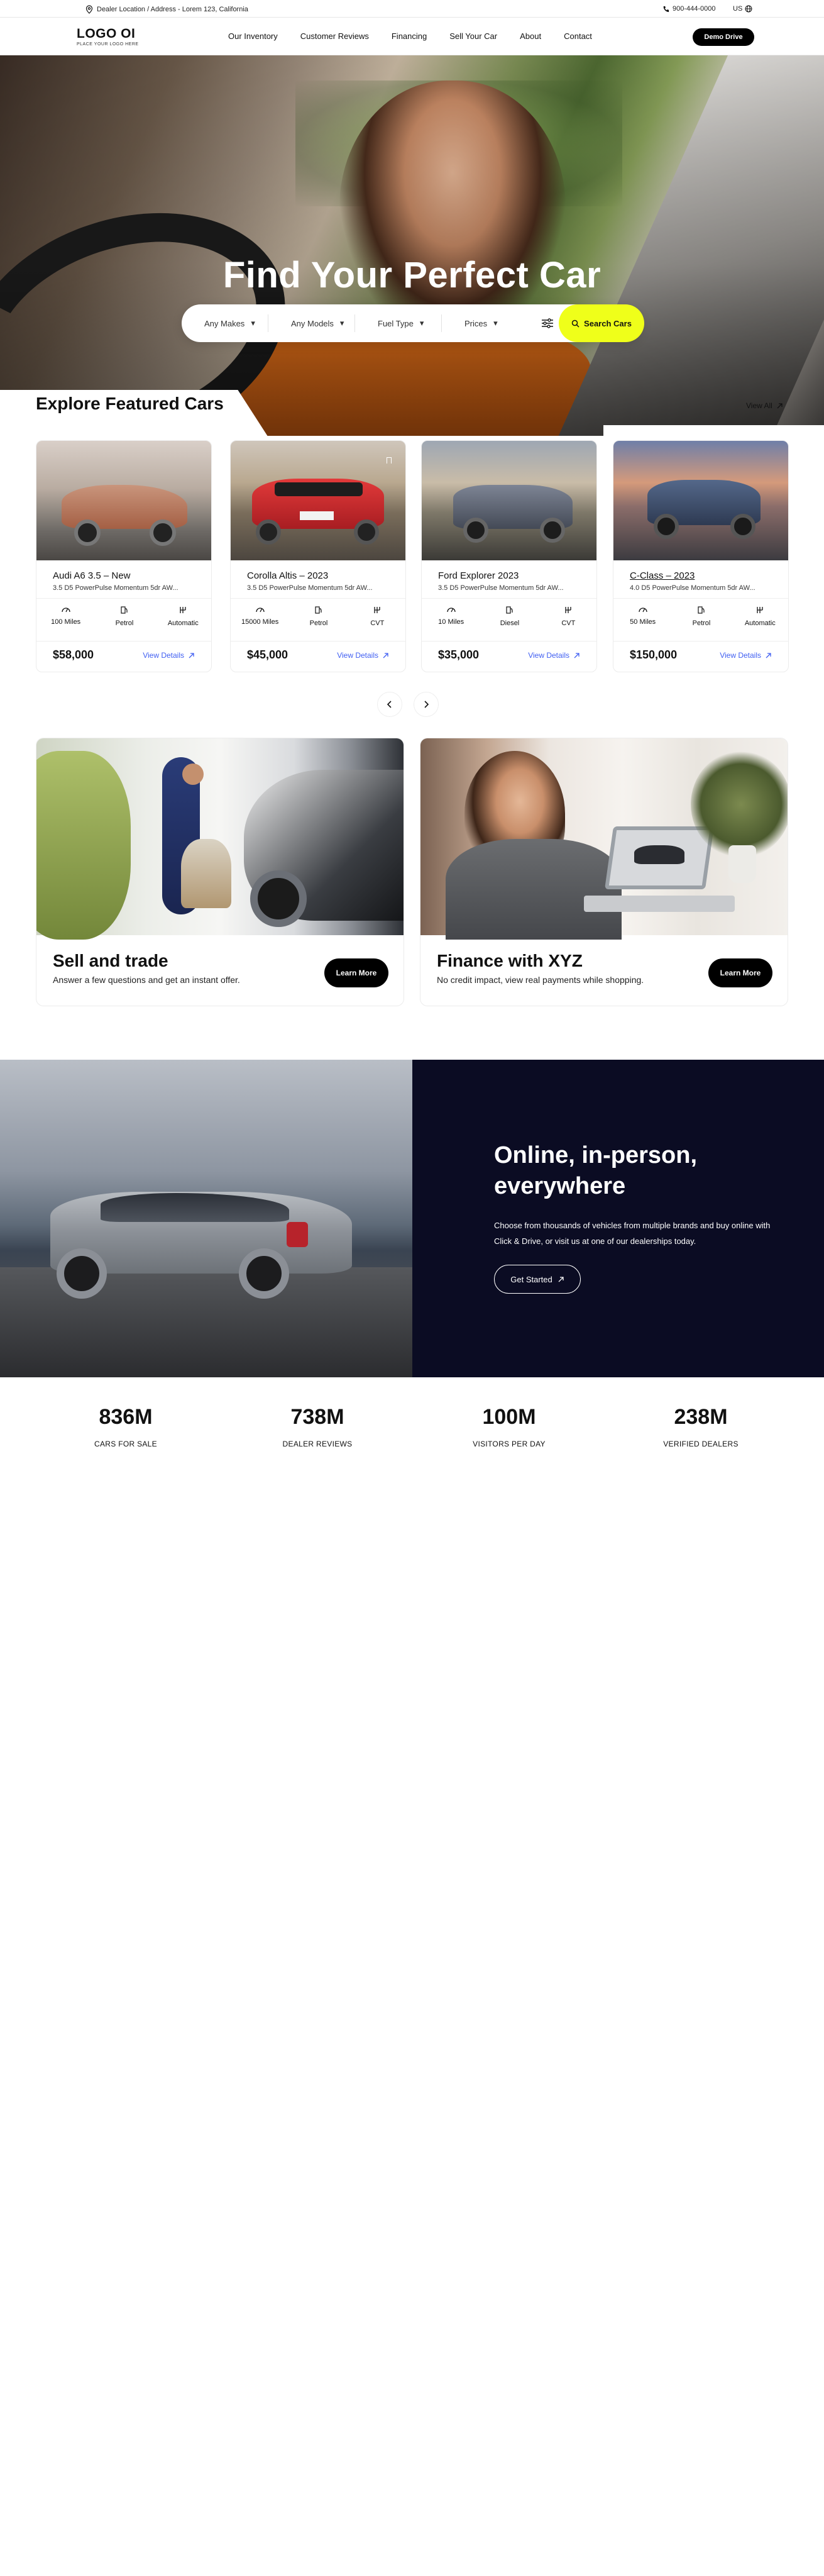 Image resolution: width=824 pixels, height=2576 pixels. I want to click on prev-arrow-button, so click(389, 704).